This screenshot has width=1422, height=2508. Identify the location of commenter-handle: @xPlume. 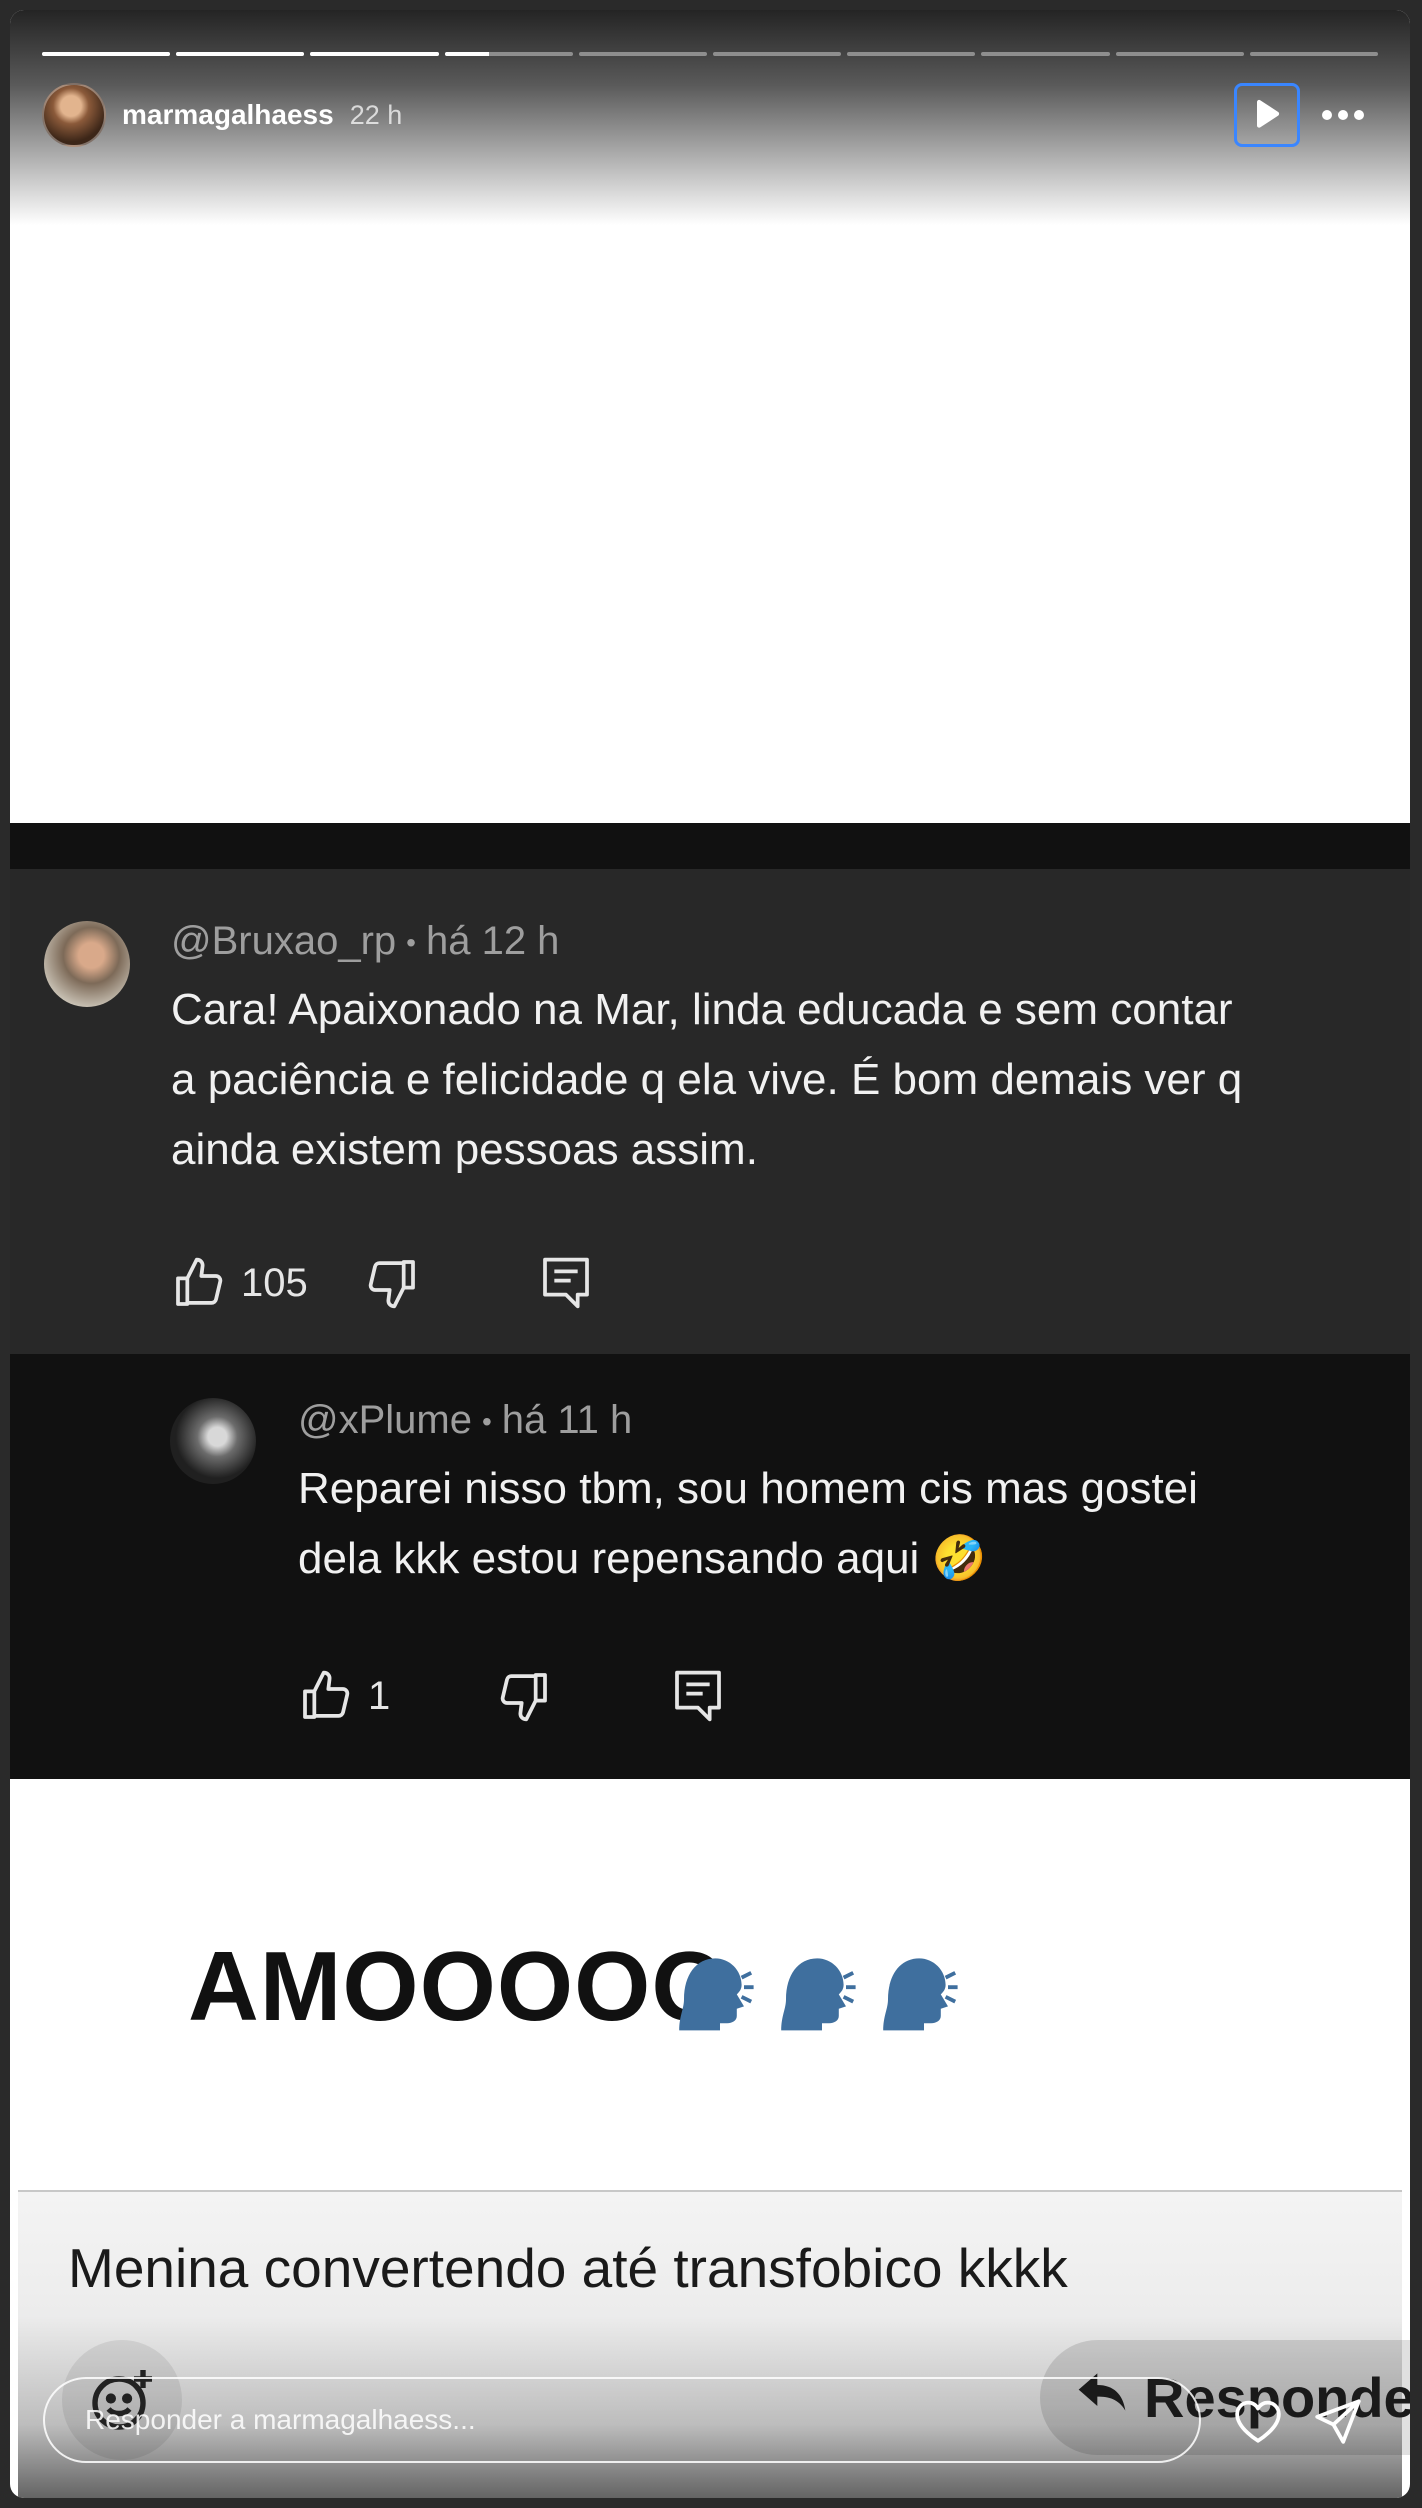
(385, 1420).